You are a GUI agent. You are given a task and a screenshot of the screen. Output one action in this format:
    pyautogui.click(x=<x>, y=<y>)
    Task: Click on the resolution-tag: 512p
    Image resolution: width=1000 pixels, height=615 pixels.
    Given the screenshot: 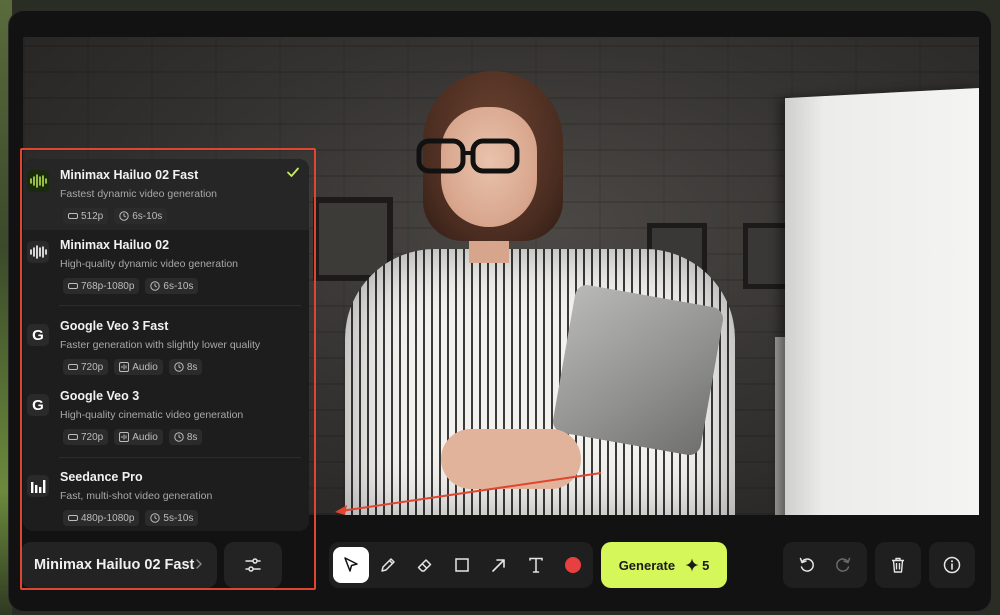 What is the action you would take?
    pyautogui.click(x=86, y=216)
    